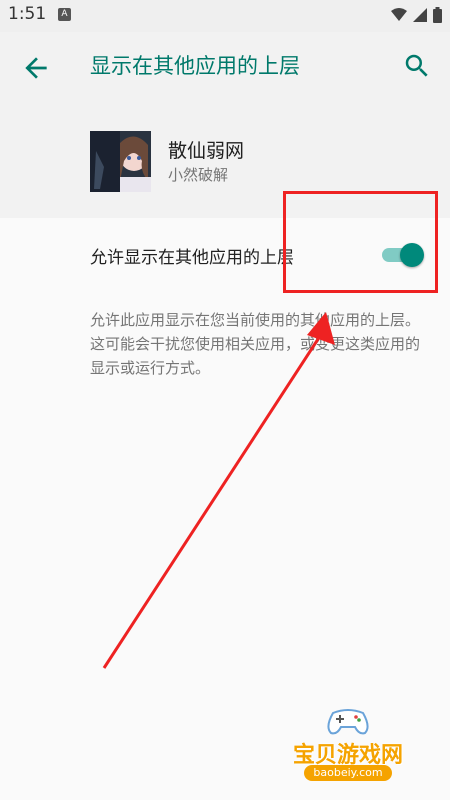 The image size is (450, 800). I want to click on search-icon, so click(417, 66).